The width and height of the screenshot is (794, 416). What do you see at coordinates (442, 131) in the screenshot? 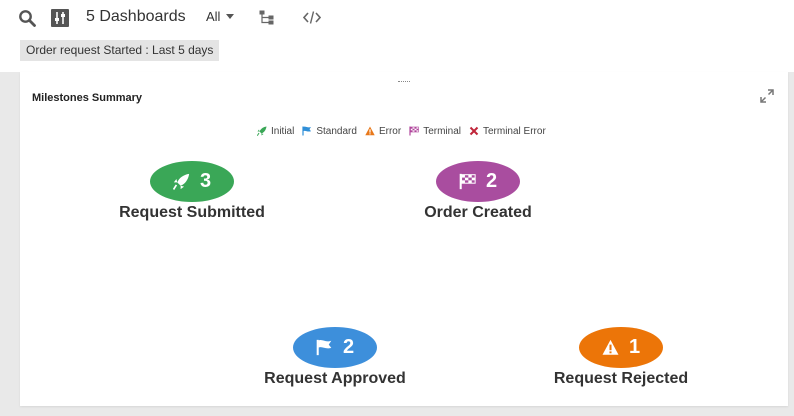
I see `legend-label: Terminal` at bounding box center [442, 131].